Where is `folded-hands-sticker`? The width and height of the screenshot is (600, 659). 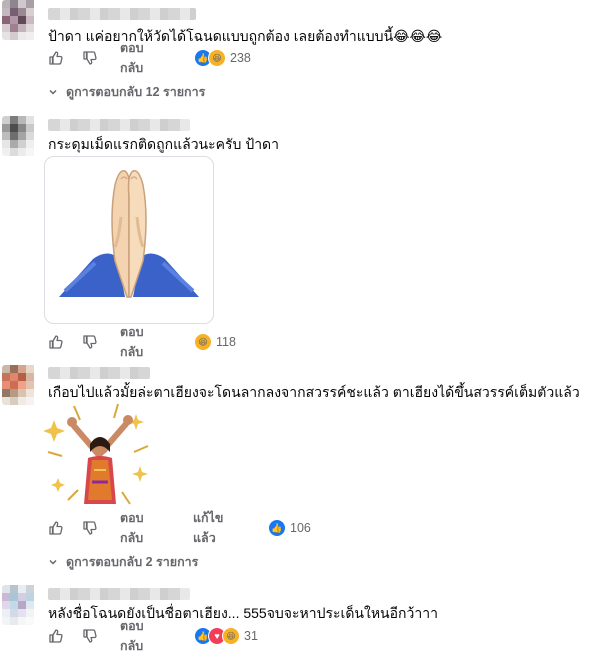
folded-hands-sticker is located at coordinates (129, 240).